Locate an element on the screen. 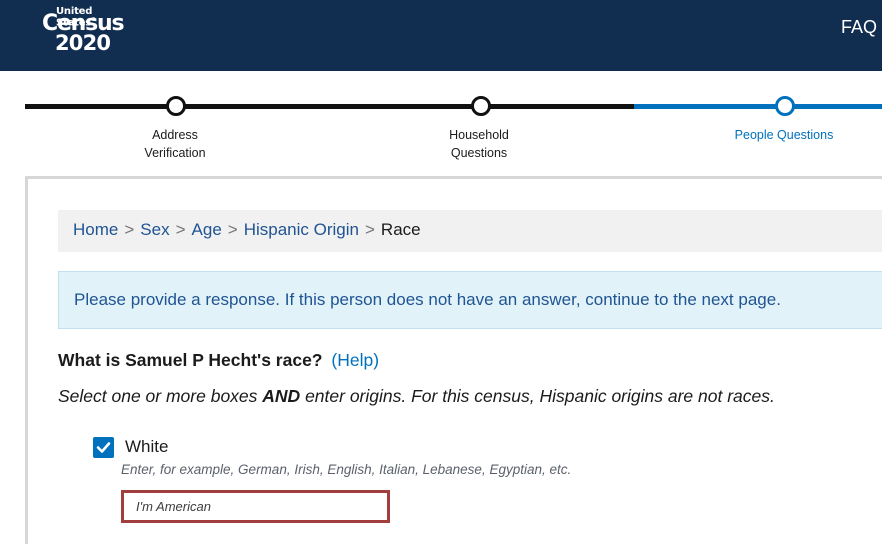 The width and height of the screenshot is (882, 544). progress-track-complete is located at coordinates (329, 106).